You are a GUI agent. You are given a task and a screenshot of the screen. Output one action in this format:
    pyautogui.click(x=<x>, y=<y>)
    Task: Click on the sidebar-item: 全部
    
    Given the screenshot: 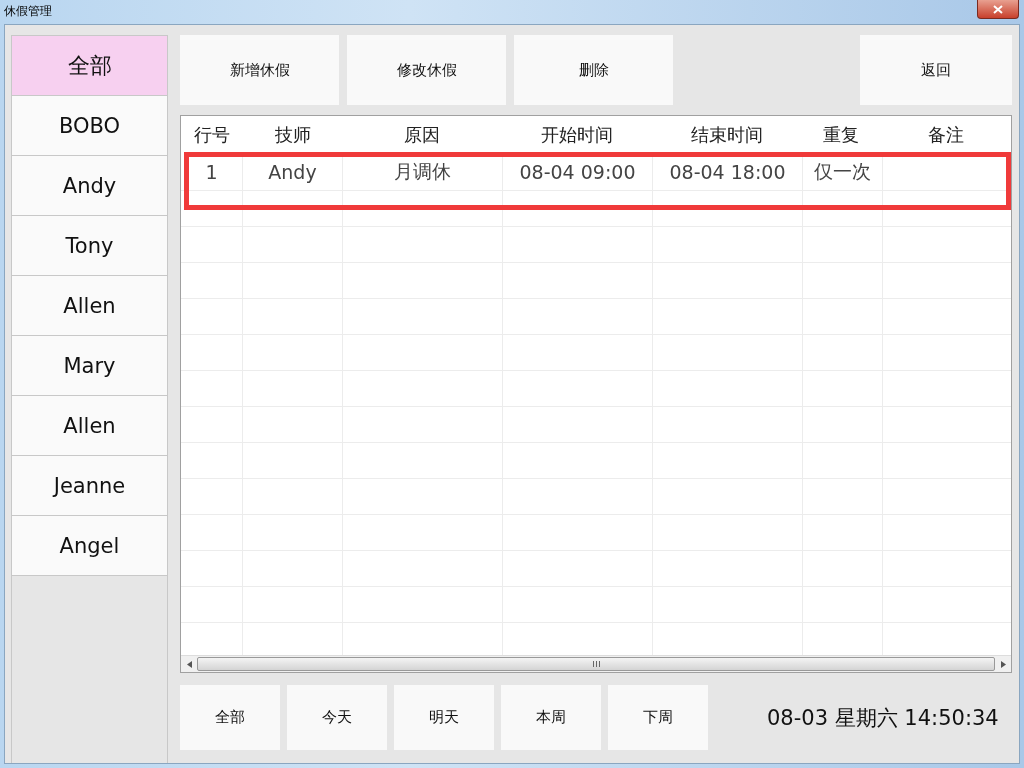 What is the action you would take?
    pyautogui.click(x=89, y=66)
    